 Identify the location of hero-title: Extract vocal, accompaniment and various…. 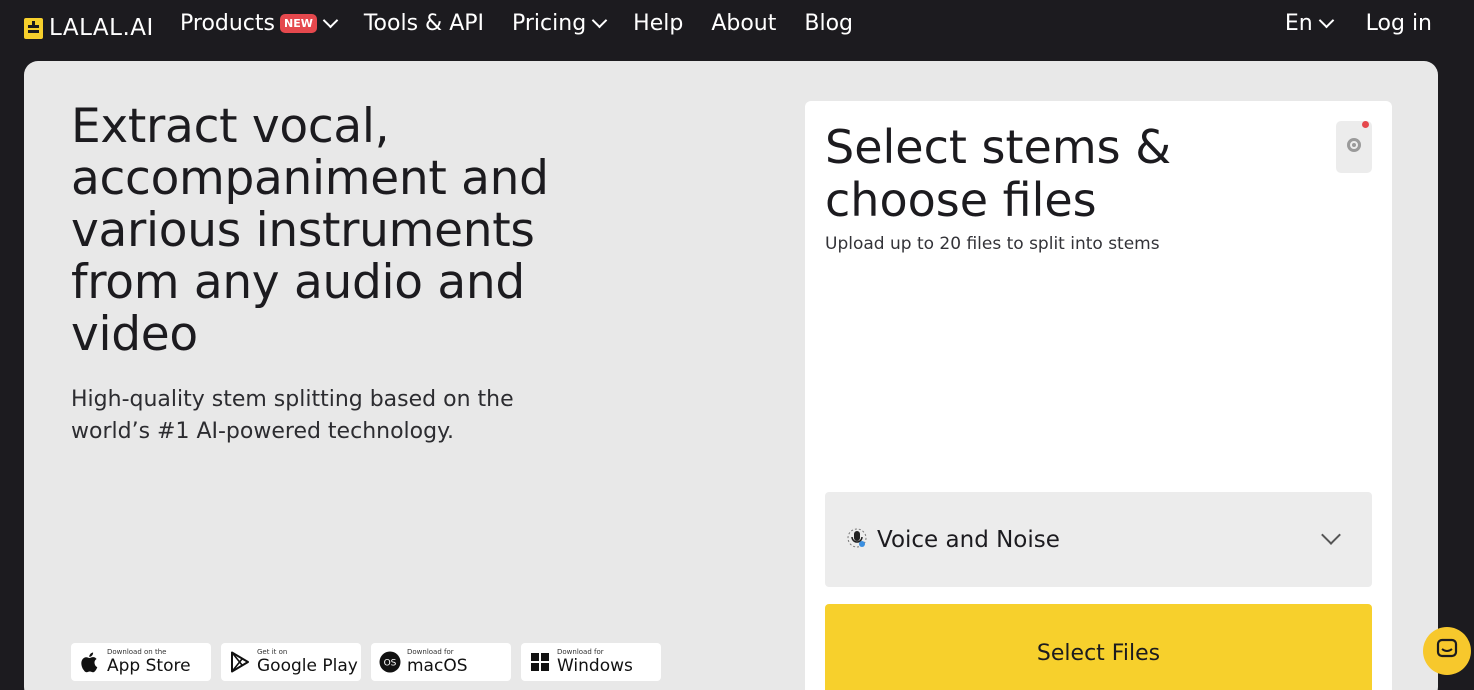
(310, 230).